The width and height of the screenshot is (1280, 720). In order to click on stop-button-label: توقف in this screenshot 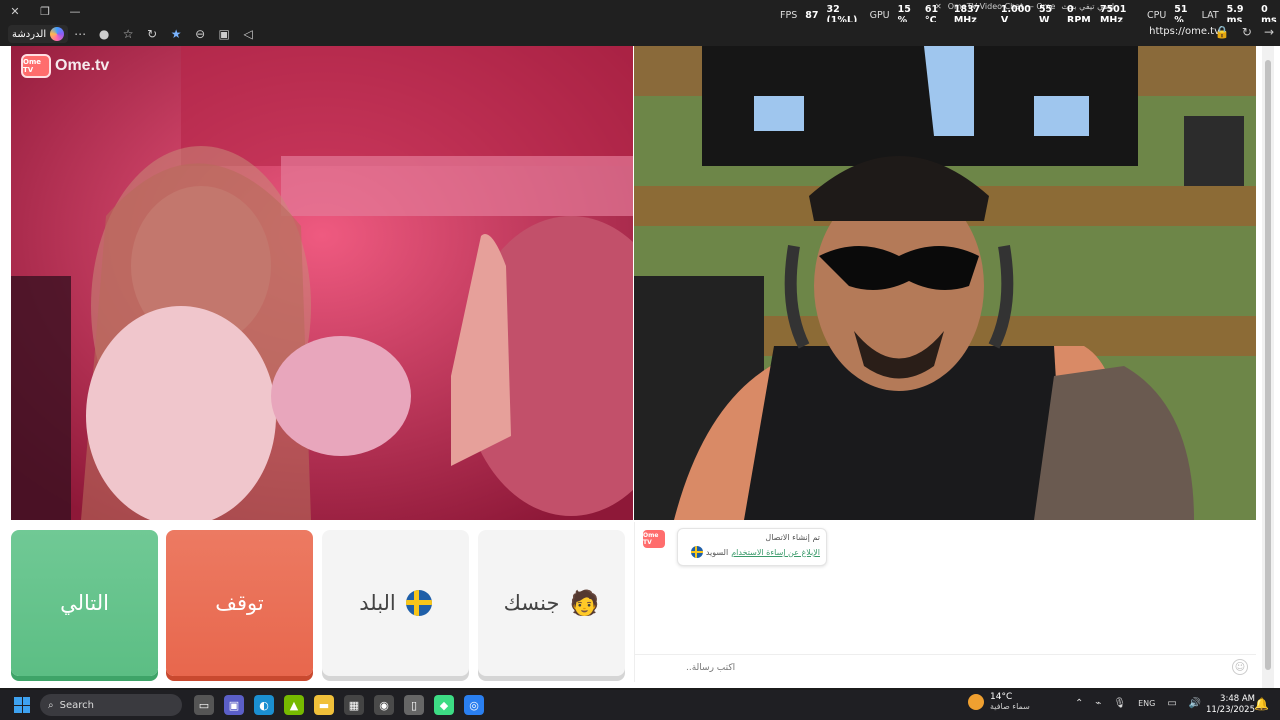, I will do `click(239, 603)`.